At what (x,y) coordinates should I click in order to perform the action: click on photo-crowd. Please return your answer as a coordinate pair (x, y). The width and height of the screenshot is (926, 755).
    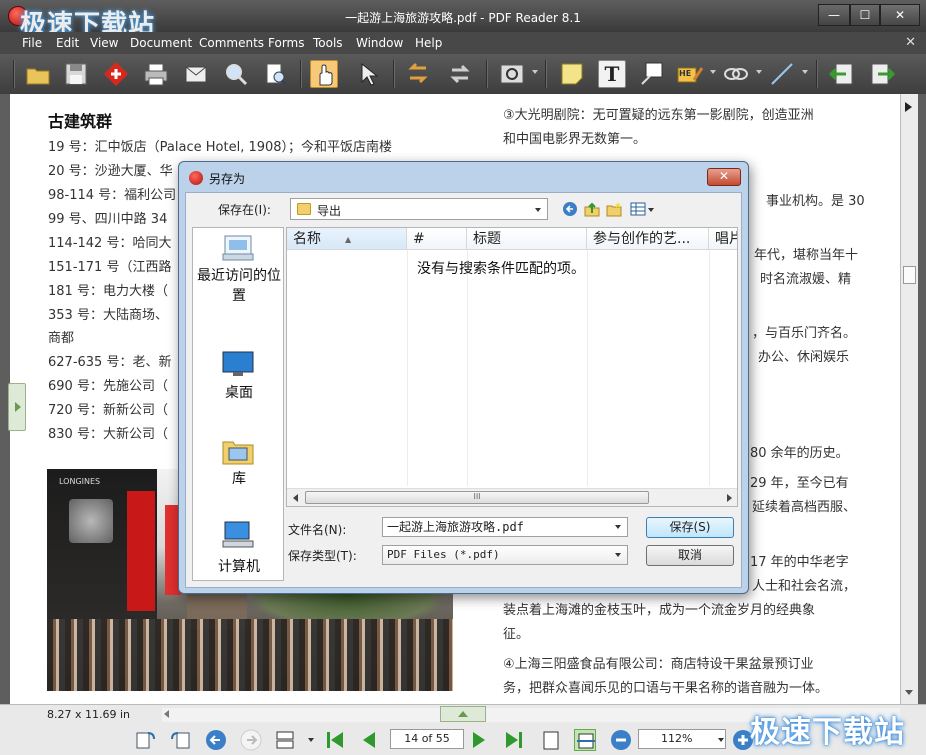
    Looking at the image, I should click on (250, 655).